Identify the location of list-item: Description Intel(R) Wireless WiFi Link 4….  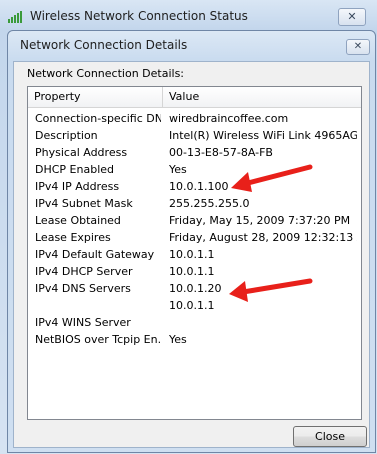
(193, 135).